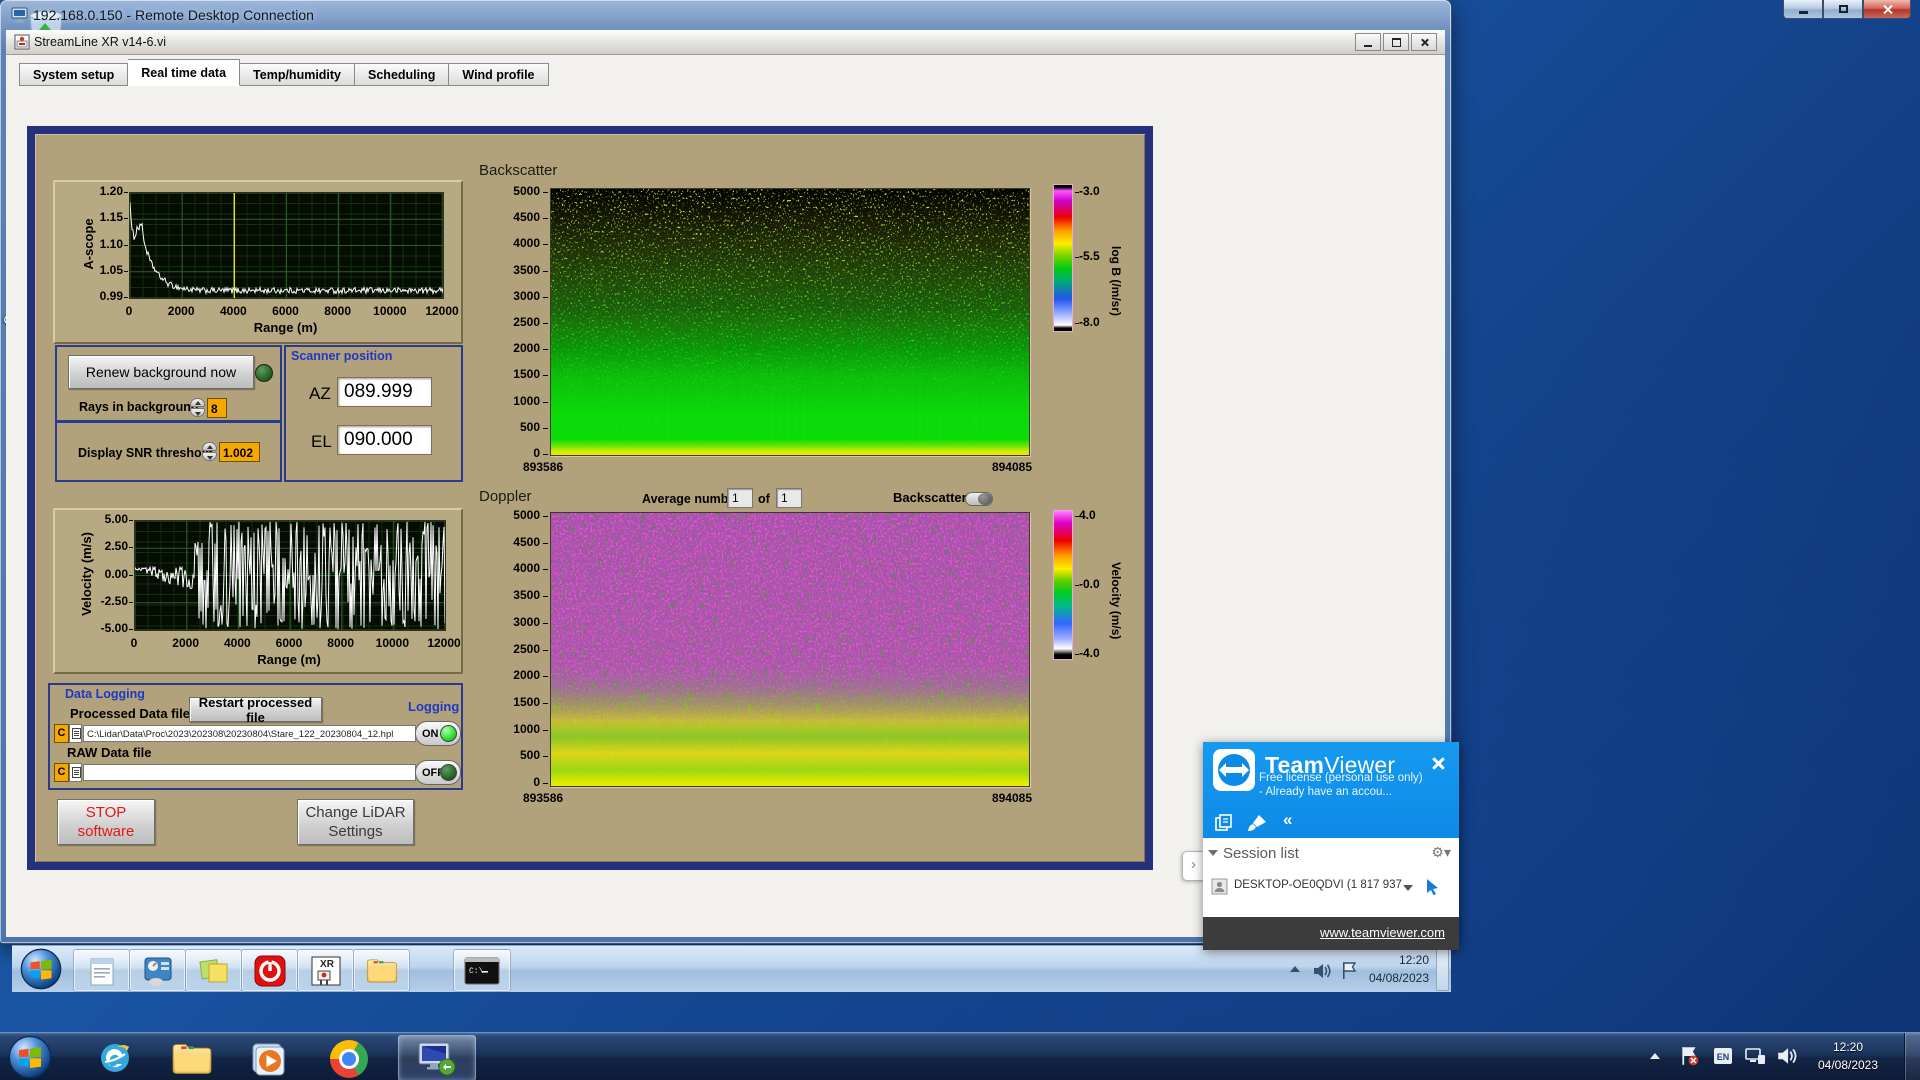 The height and width of the screenshot is (1080, 1920). I want to click on change-lidar-settings-button: Change LiDAR Settings, so click(355, 822).